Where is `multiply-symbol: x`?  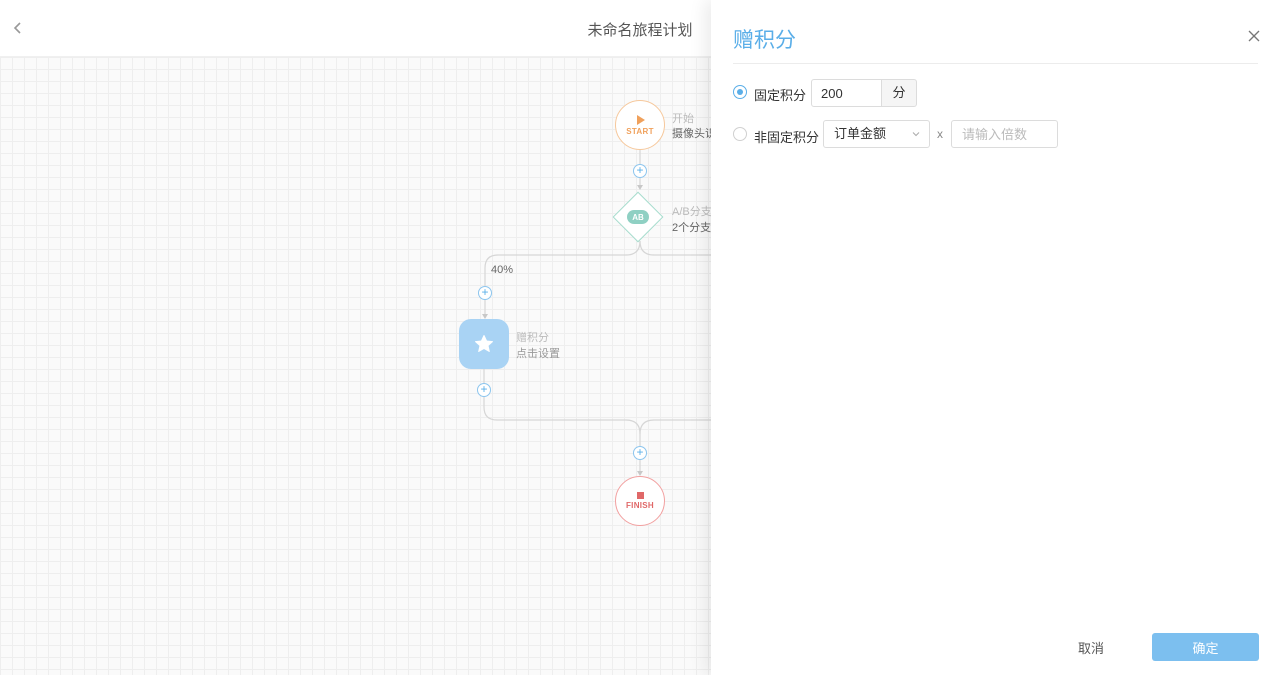 multiply-symbol: x is located at coordinates (940, 134).